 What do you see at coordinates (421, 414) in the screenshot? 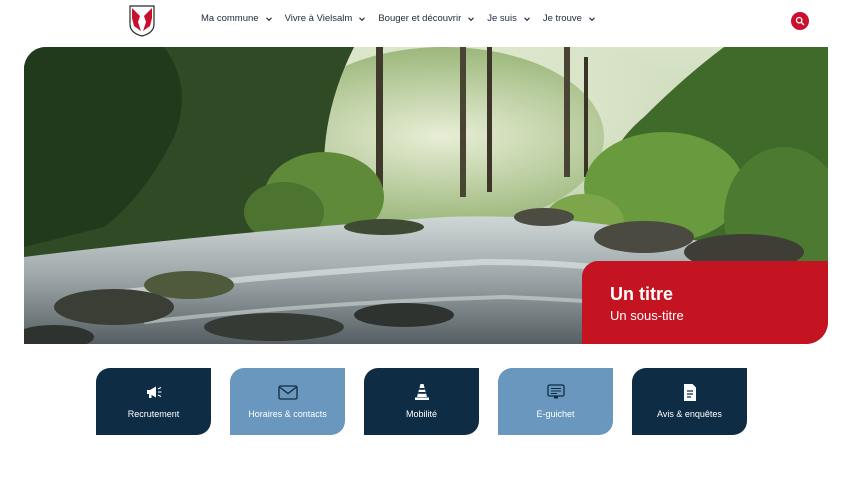
I see `tile-label: Mobilité` at bounding box center [421, 414].